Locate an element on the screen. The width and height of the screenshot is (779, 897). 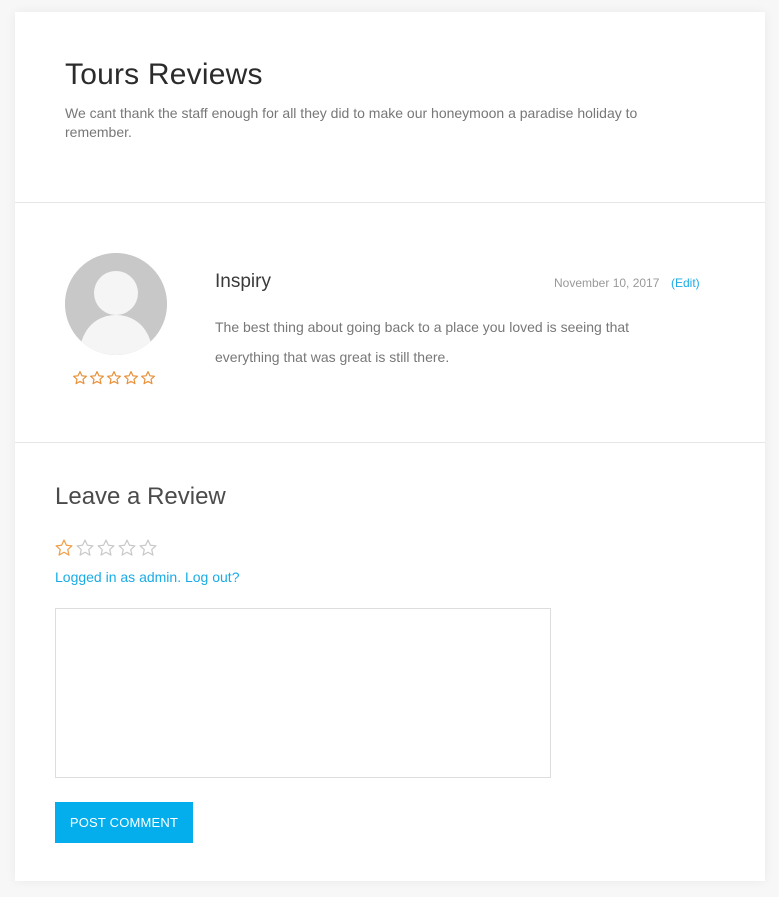
avatar is located at coordinates (116, 304).